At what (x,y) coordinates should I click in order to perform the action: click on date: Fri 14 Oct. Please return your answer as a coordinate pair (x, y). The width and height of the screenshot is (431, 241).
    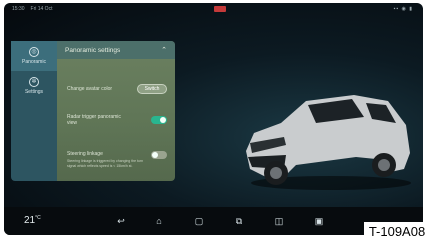
    Looking at the image, I should click on (41, 9).